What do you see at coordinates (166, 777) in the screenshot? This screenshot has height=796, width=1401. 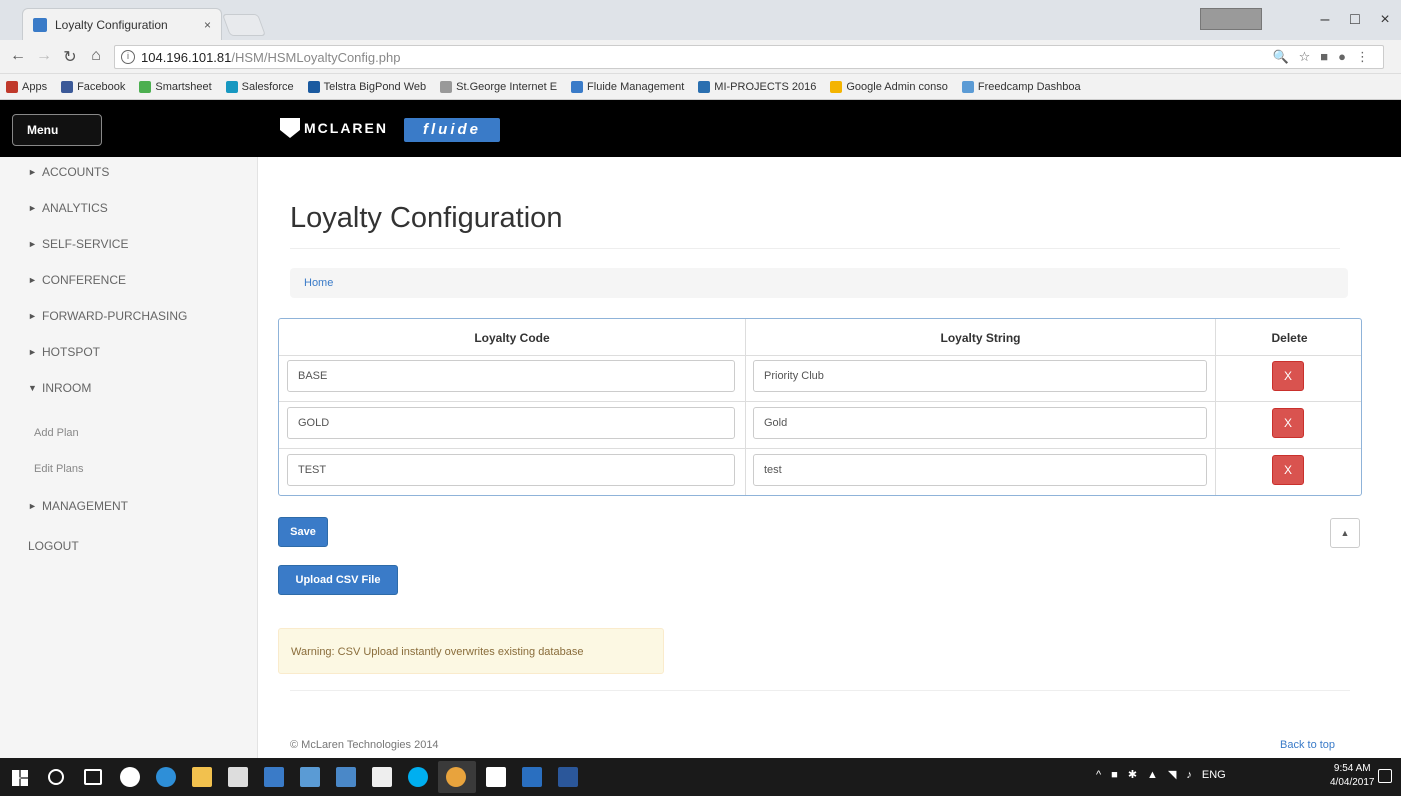 I see `edge-browser-icon` at bounding box center [166, 777].